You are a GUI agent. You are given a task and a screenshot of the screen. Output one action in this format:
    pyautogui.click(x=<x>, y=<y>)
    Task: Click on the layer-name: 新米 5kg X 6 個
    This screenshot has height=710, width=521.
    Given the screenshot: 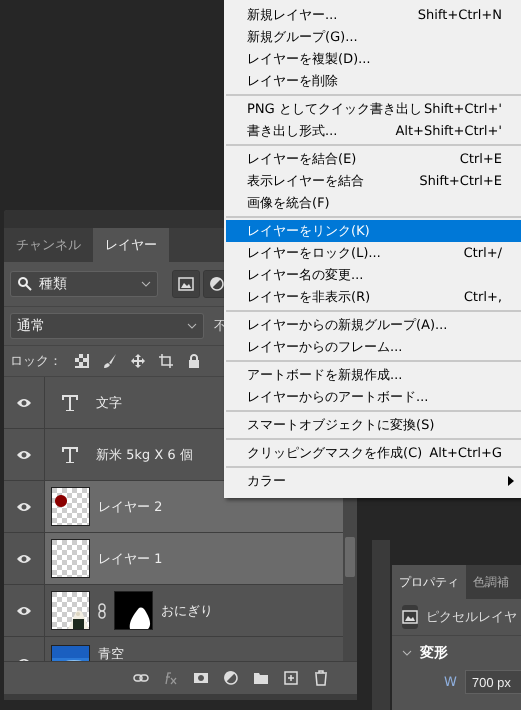 What is the action you would take?
    pyautogui.click(x=144, y=455)
    